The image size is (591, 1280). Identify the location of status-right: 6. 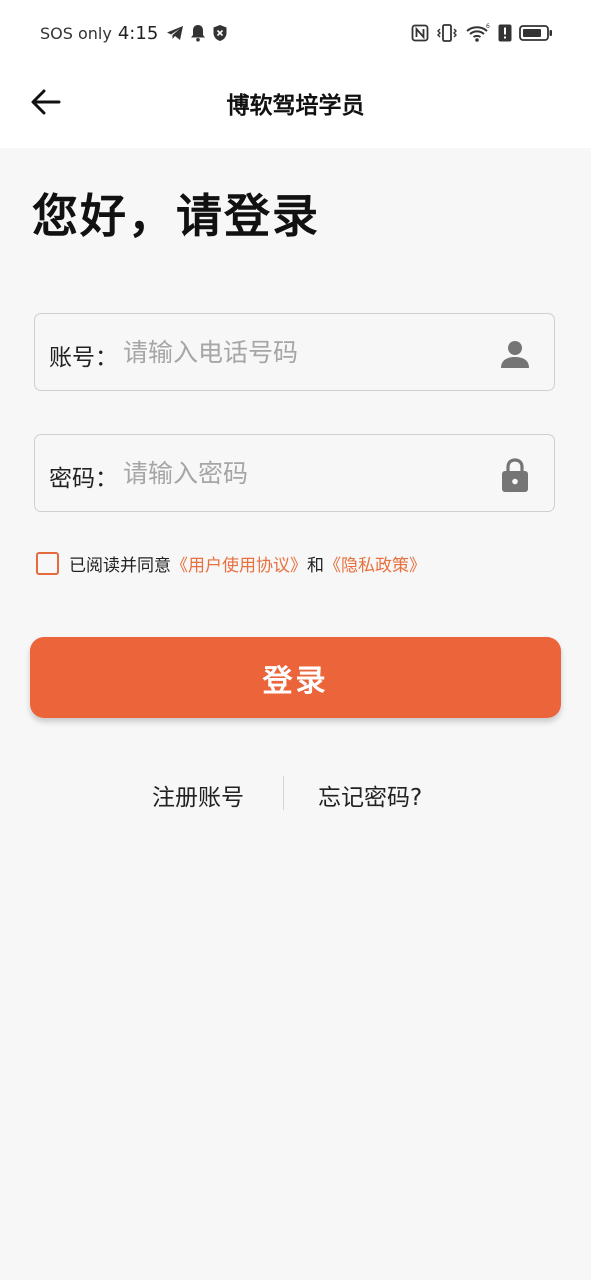
(482, 33).